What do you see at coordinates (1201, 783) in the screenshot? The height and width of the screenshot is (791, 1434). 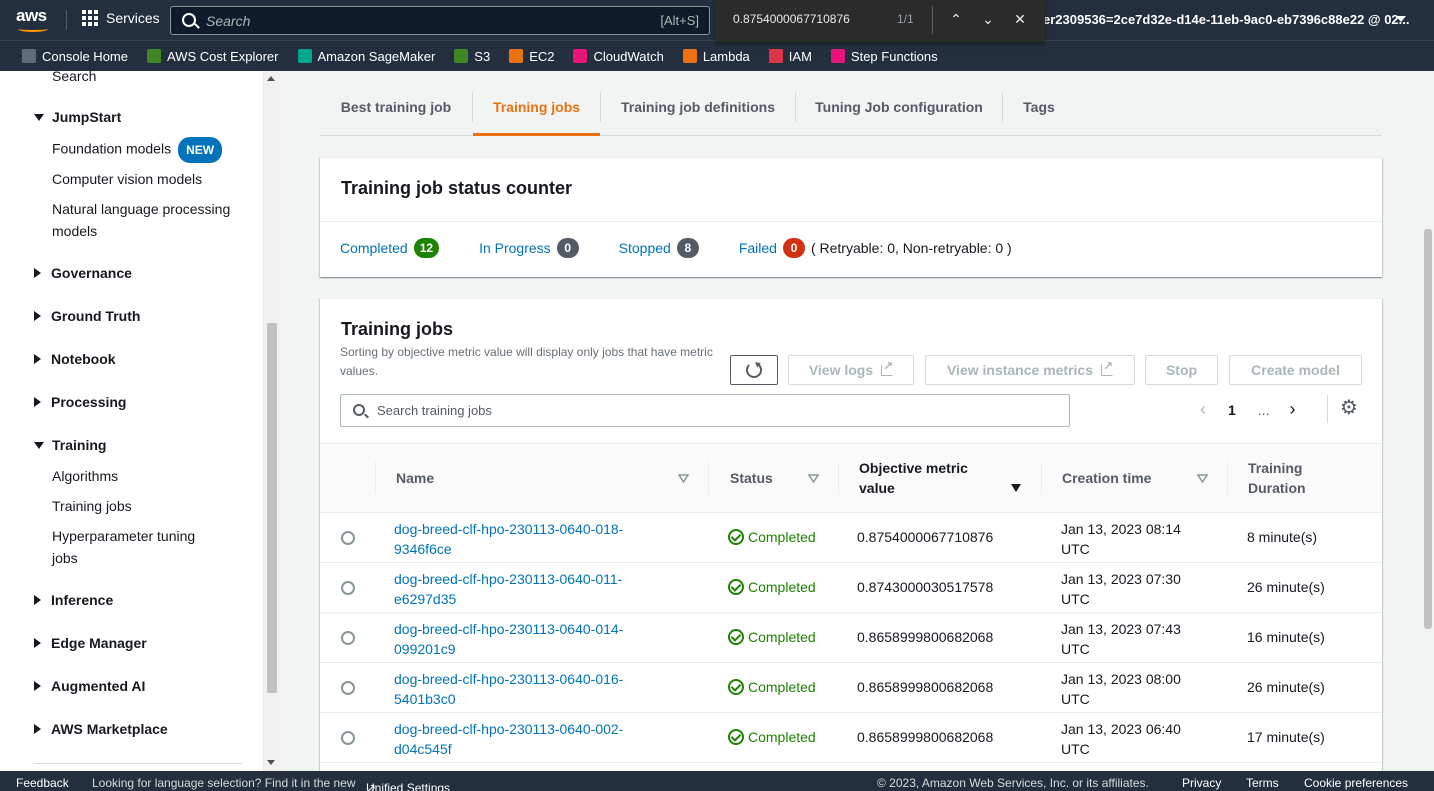 I see `privacy-link: Privacy` at bounding box center [1201, 783].